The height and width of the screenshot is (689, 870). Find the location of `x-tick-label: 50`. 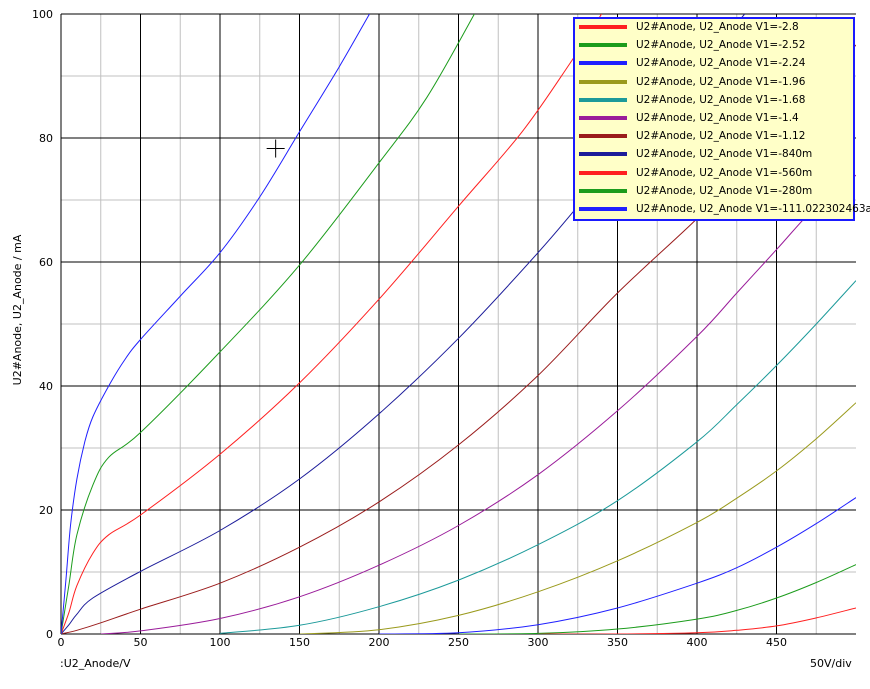

x-tick-label: 50 is located at coordinates (141, 642).